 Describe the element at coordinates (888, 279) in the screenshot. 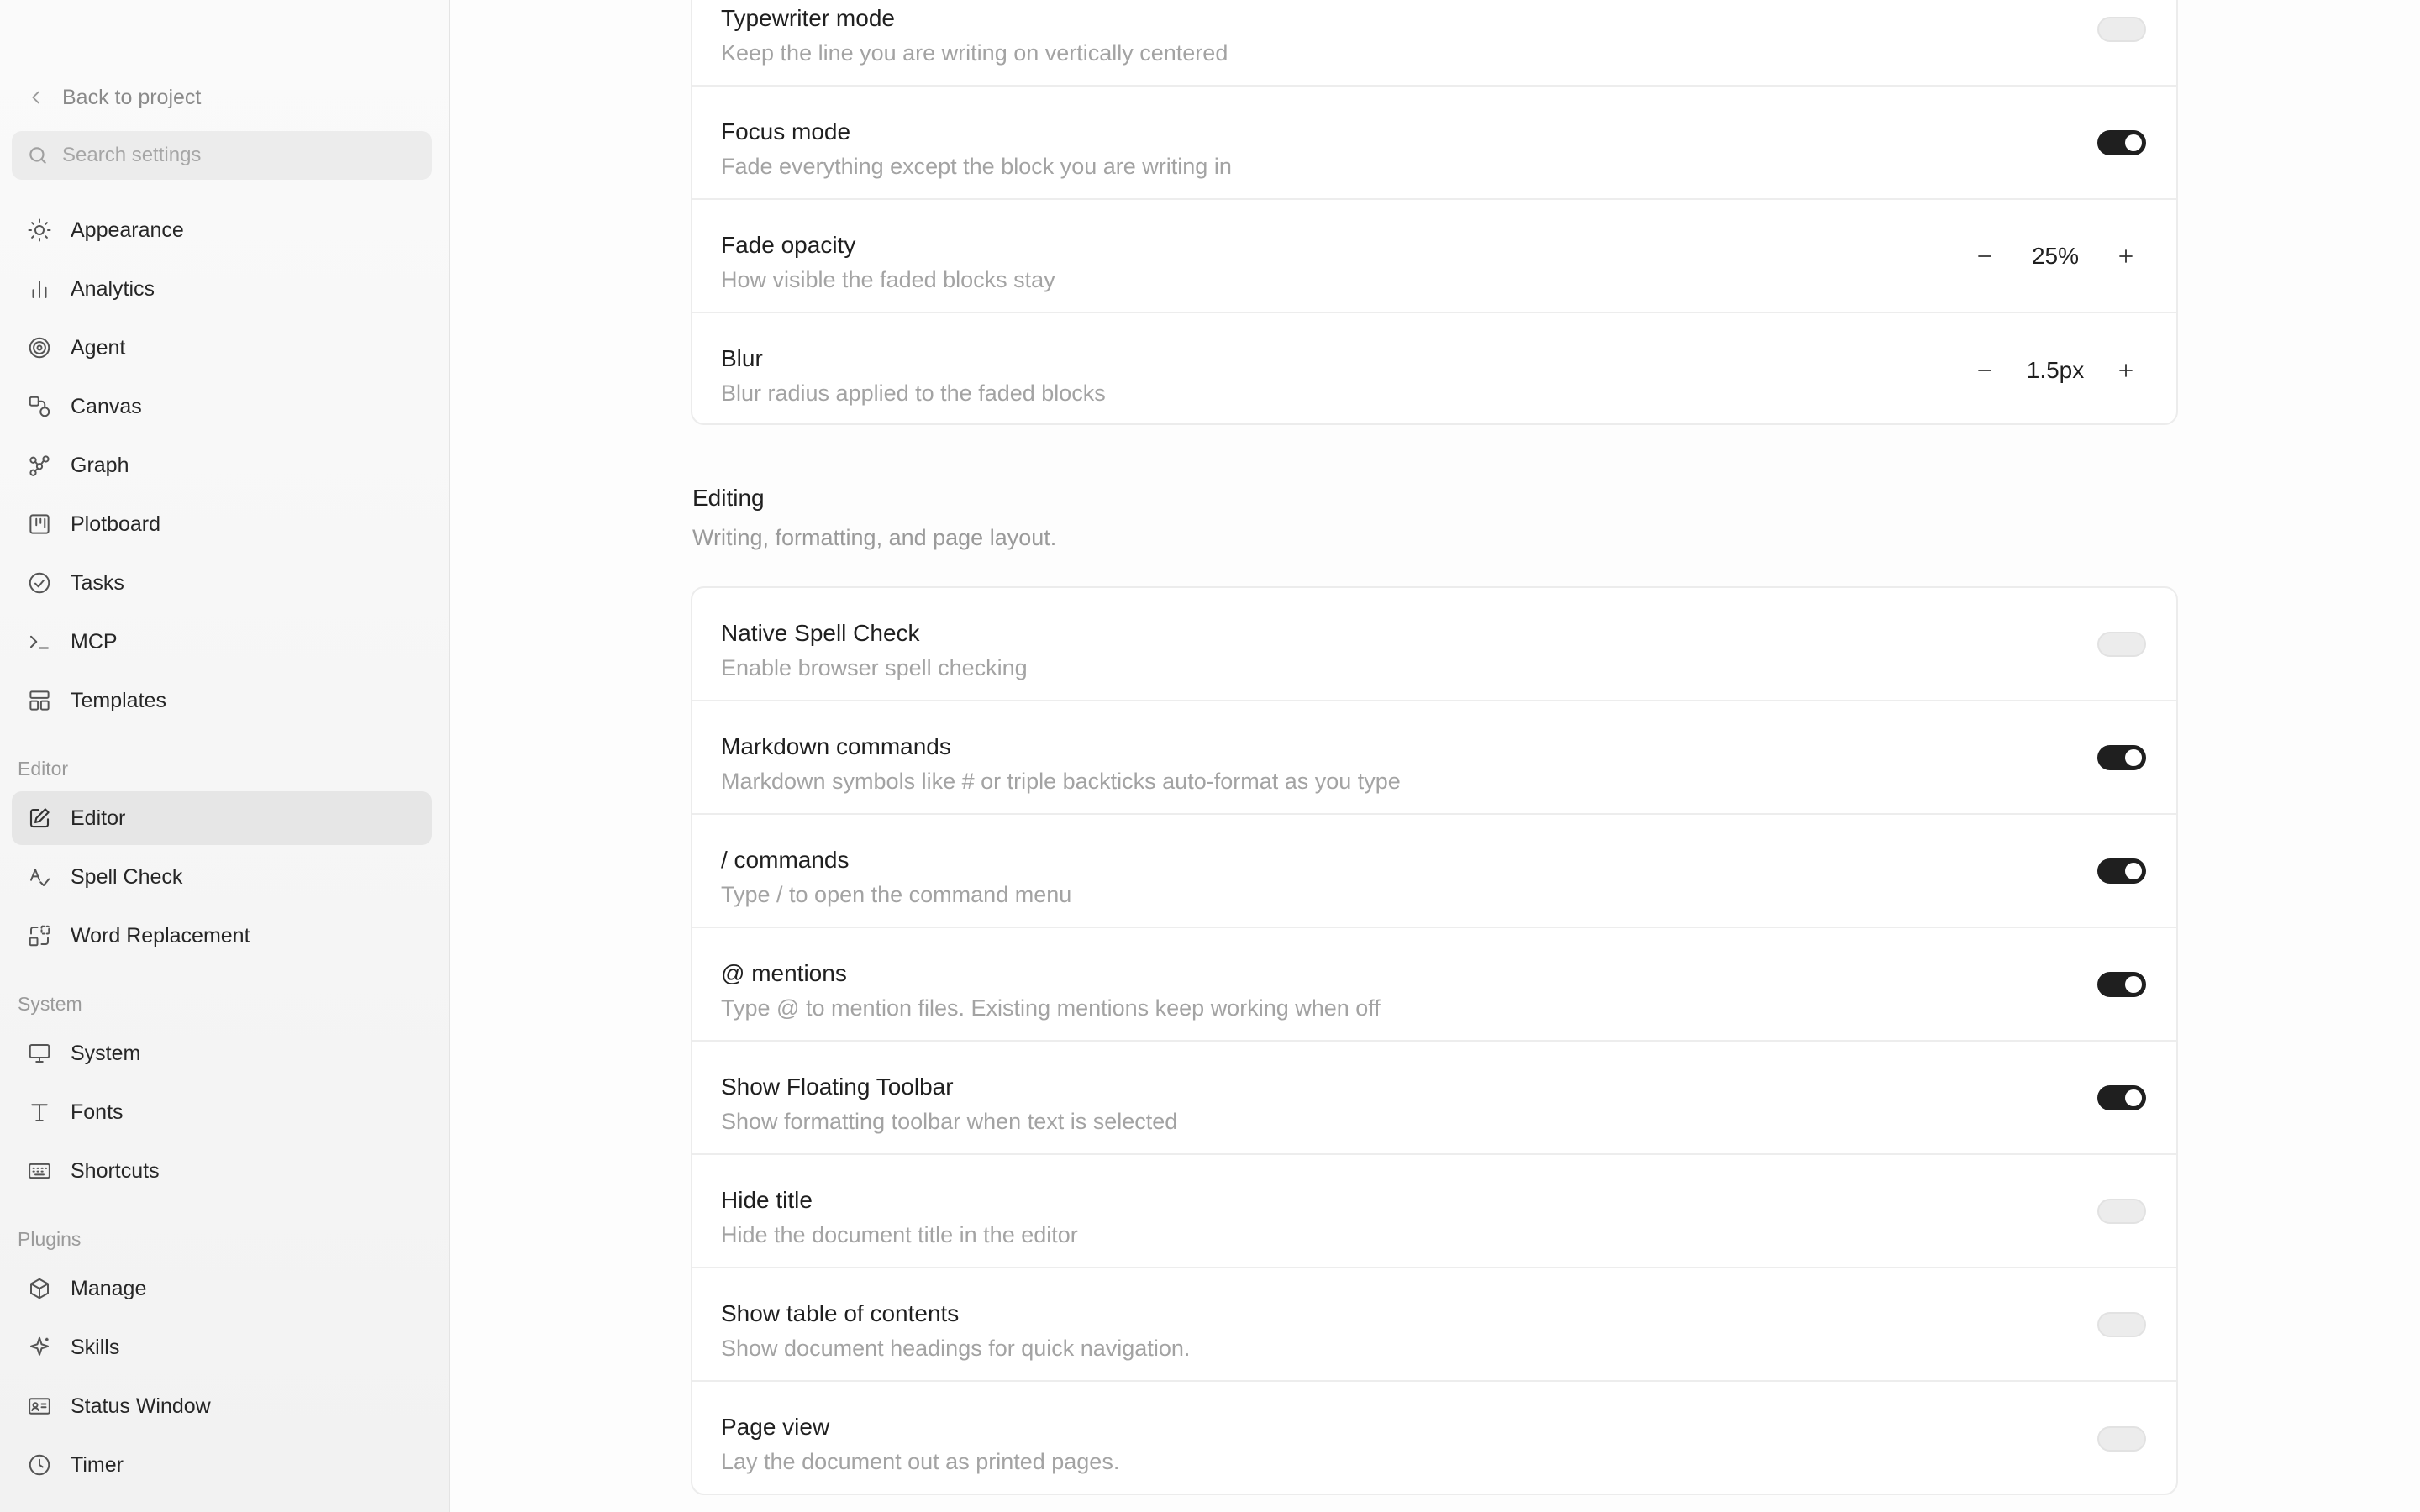

I see `setting-description: How visible the faded blocks stay` at that location.